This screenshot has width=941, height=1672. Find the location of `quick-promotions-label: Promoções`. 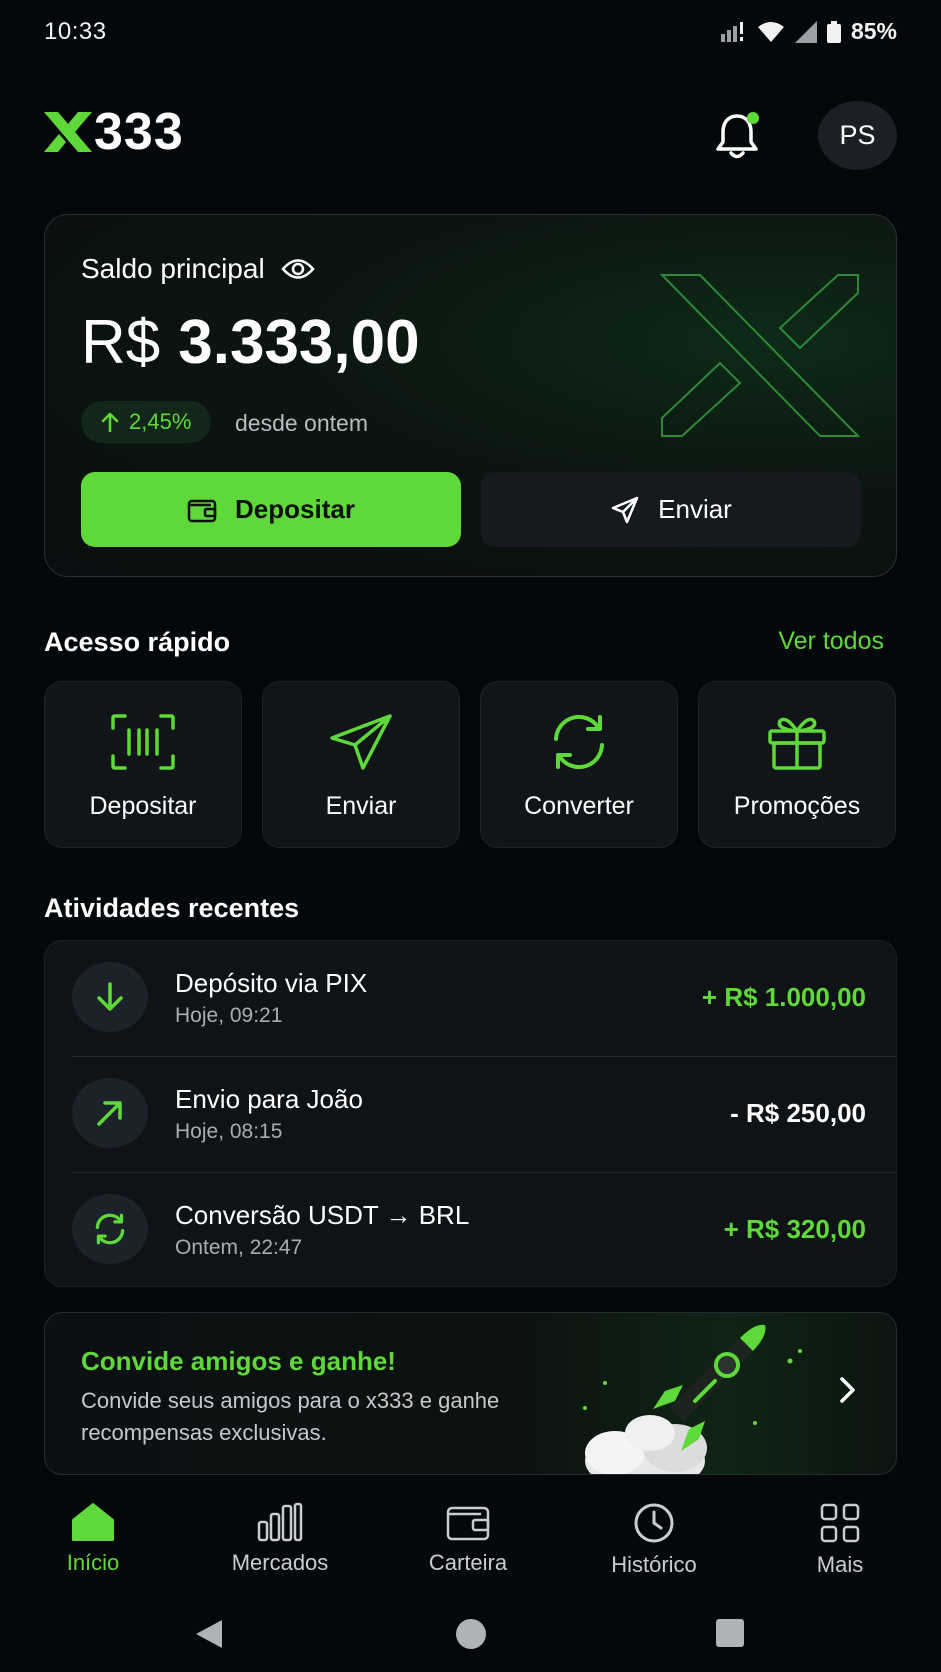

quick-promotions-label: Promoções is located at coordinates (797, 806).